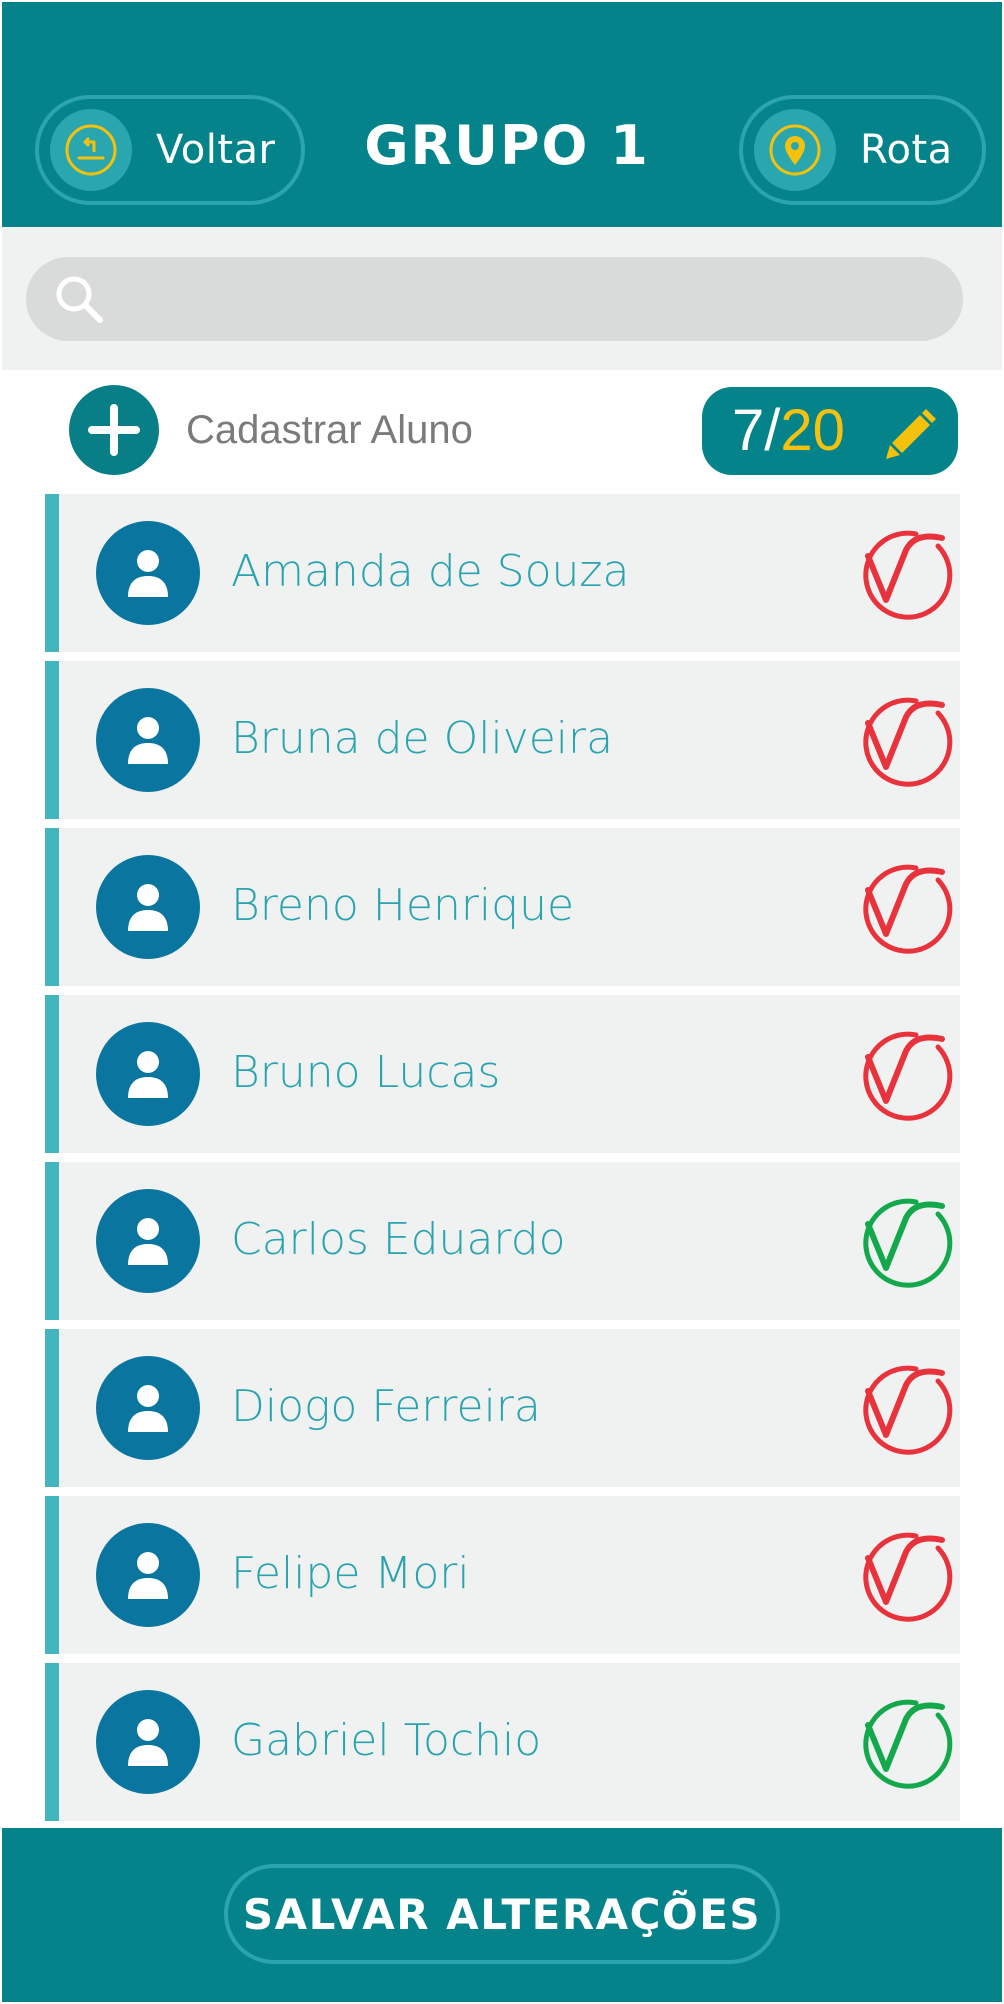  What do you see at coordinates (494, 299) in the screenshot?
I see `search-input` at bounding box center [494, 299].